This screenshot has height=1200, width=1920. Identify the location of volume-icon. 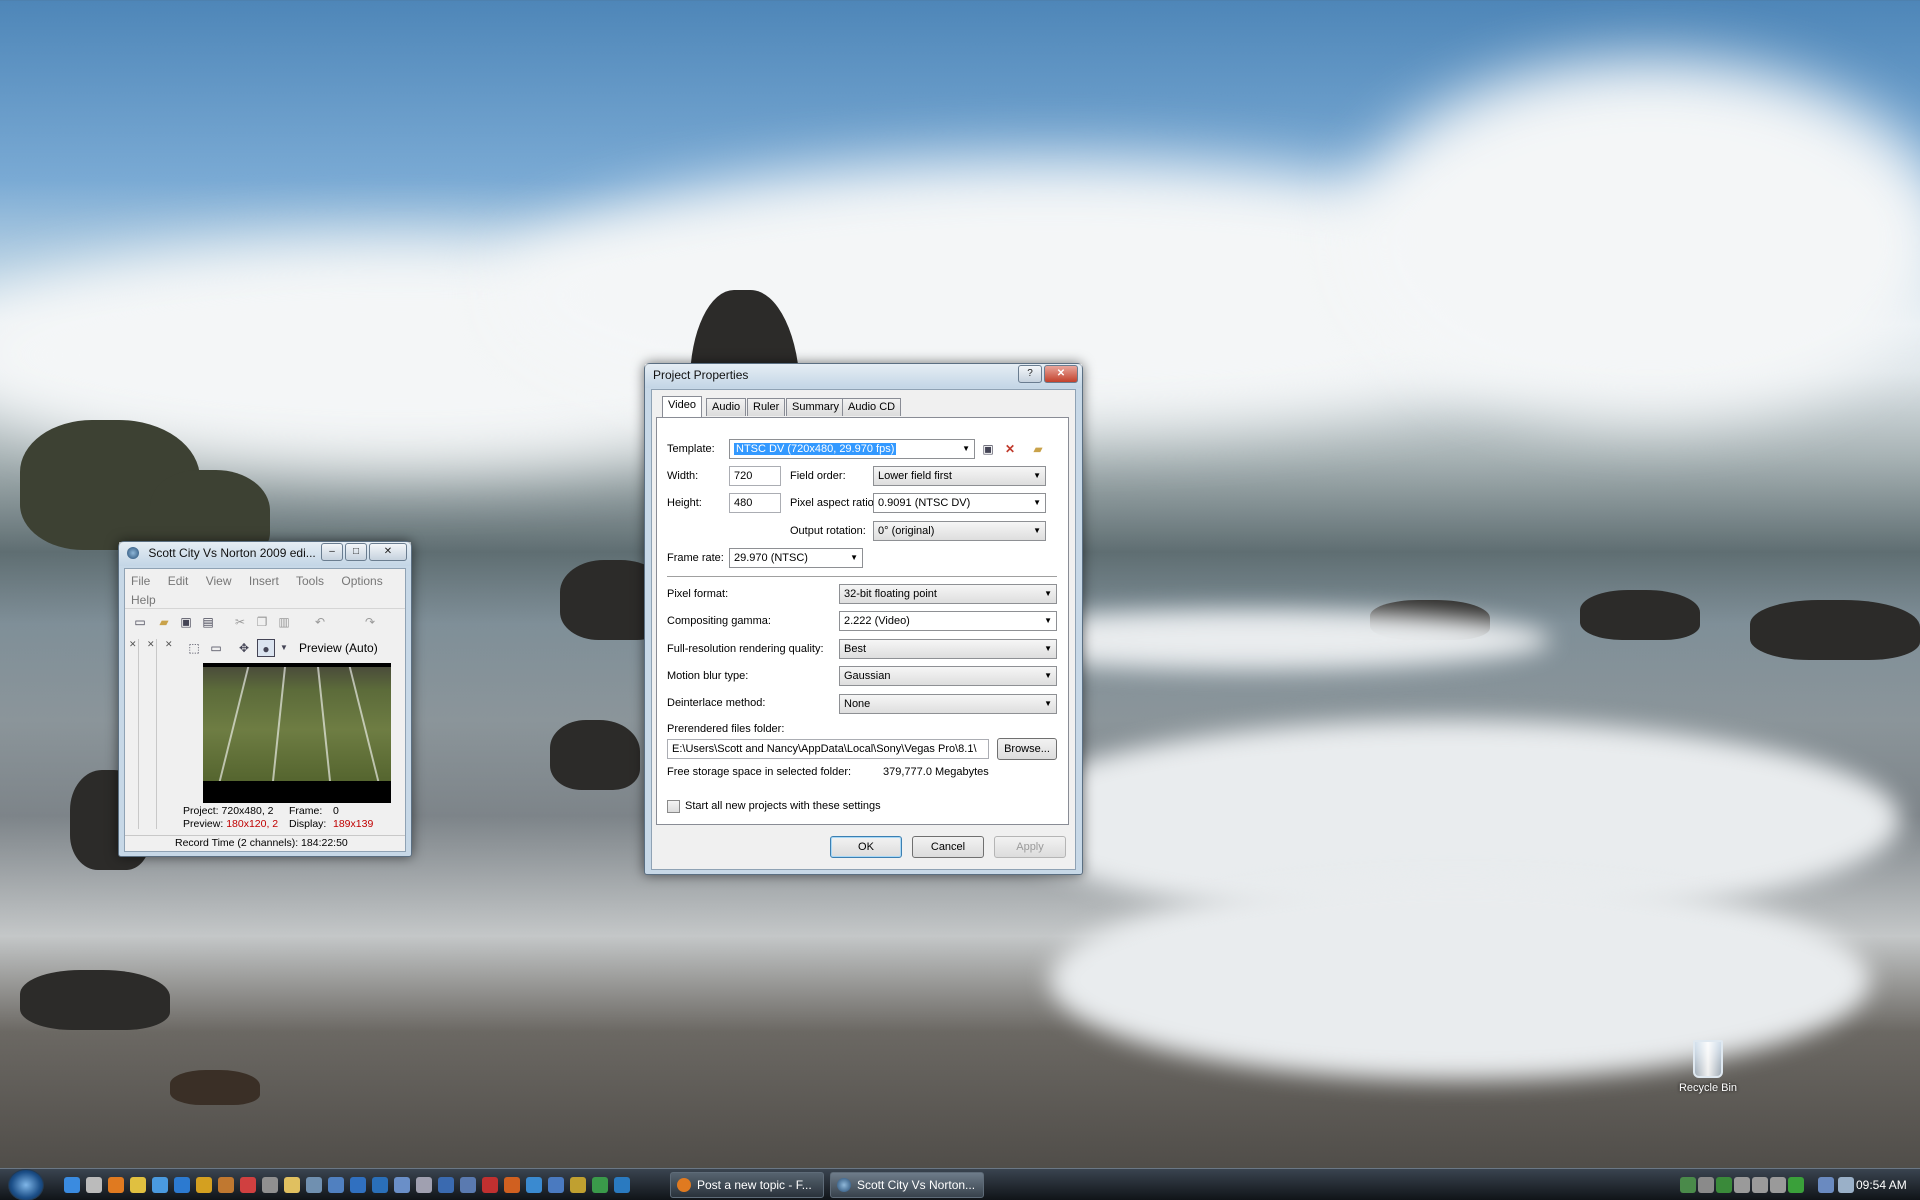
(1846, 1185).